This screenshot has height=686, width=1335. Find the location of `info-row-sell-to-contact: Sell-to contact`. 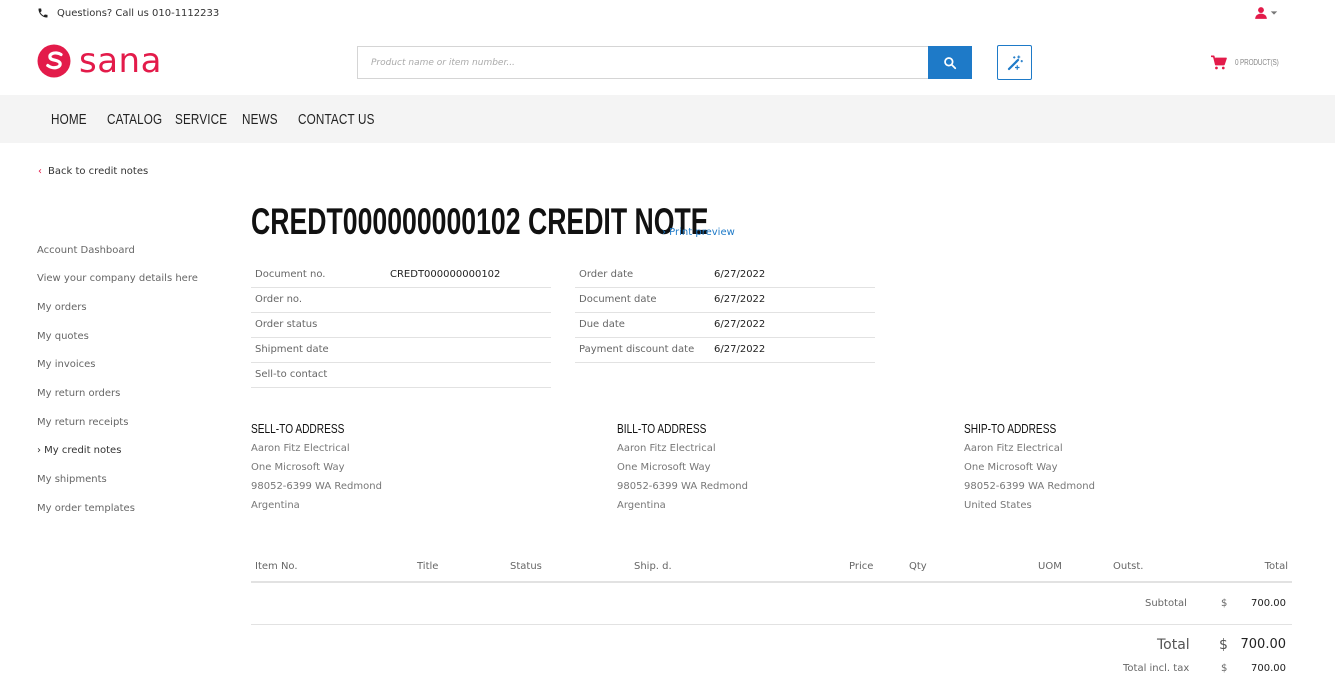

info-row-sell-to-contact: Sell-to contact is located at coordinates (401, 375).